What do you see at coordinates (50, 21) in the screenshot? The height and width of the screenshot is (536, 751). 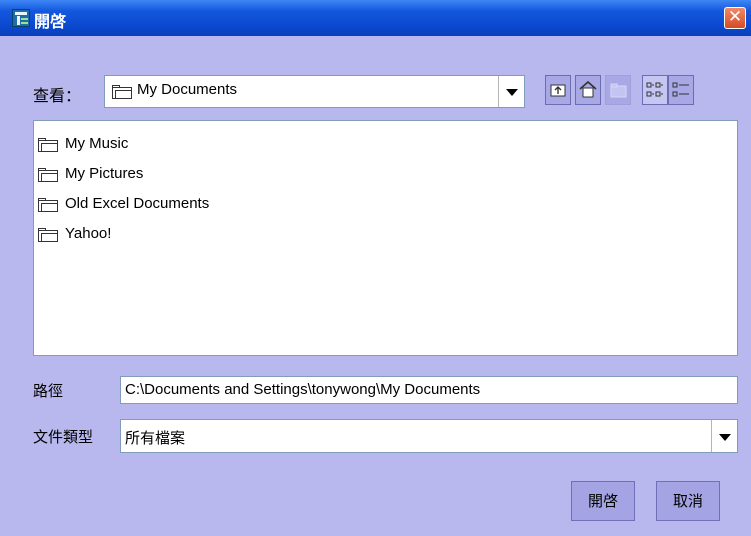 I see `window-title: 開啓` at bounding box center [50, 21].